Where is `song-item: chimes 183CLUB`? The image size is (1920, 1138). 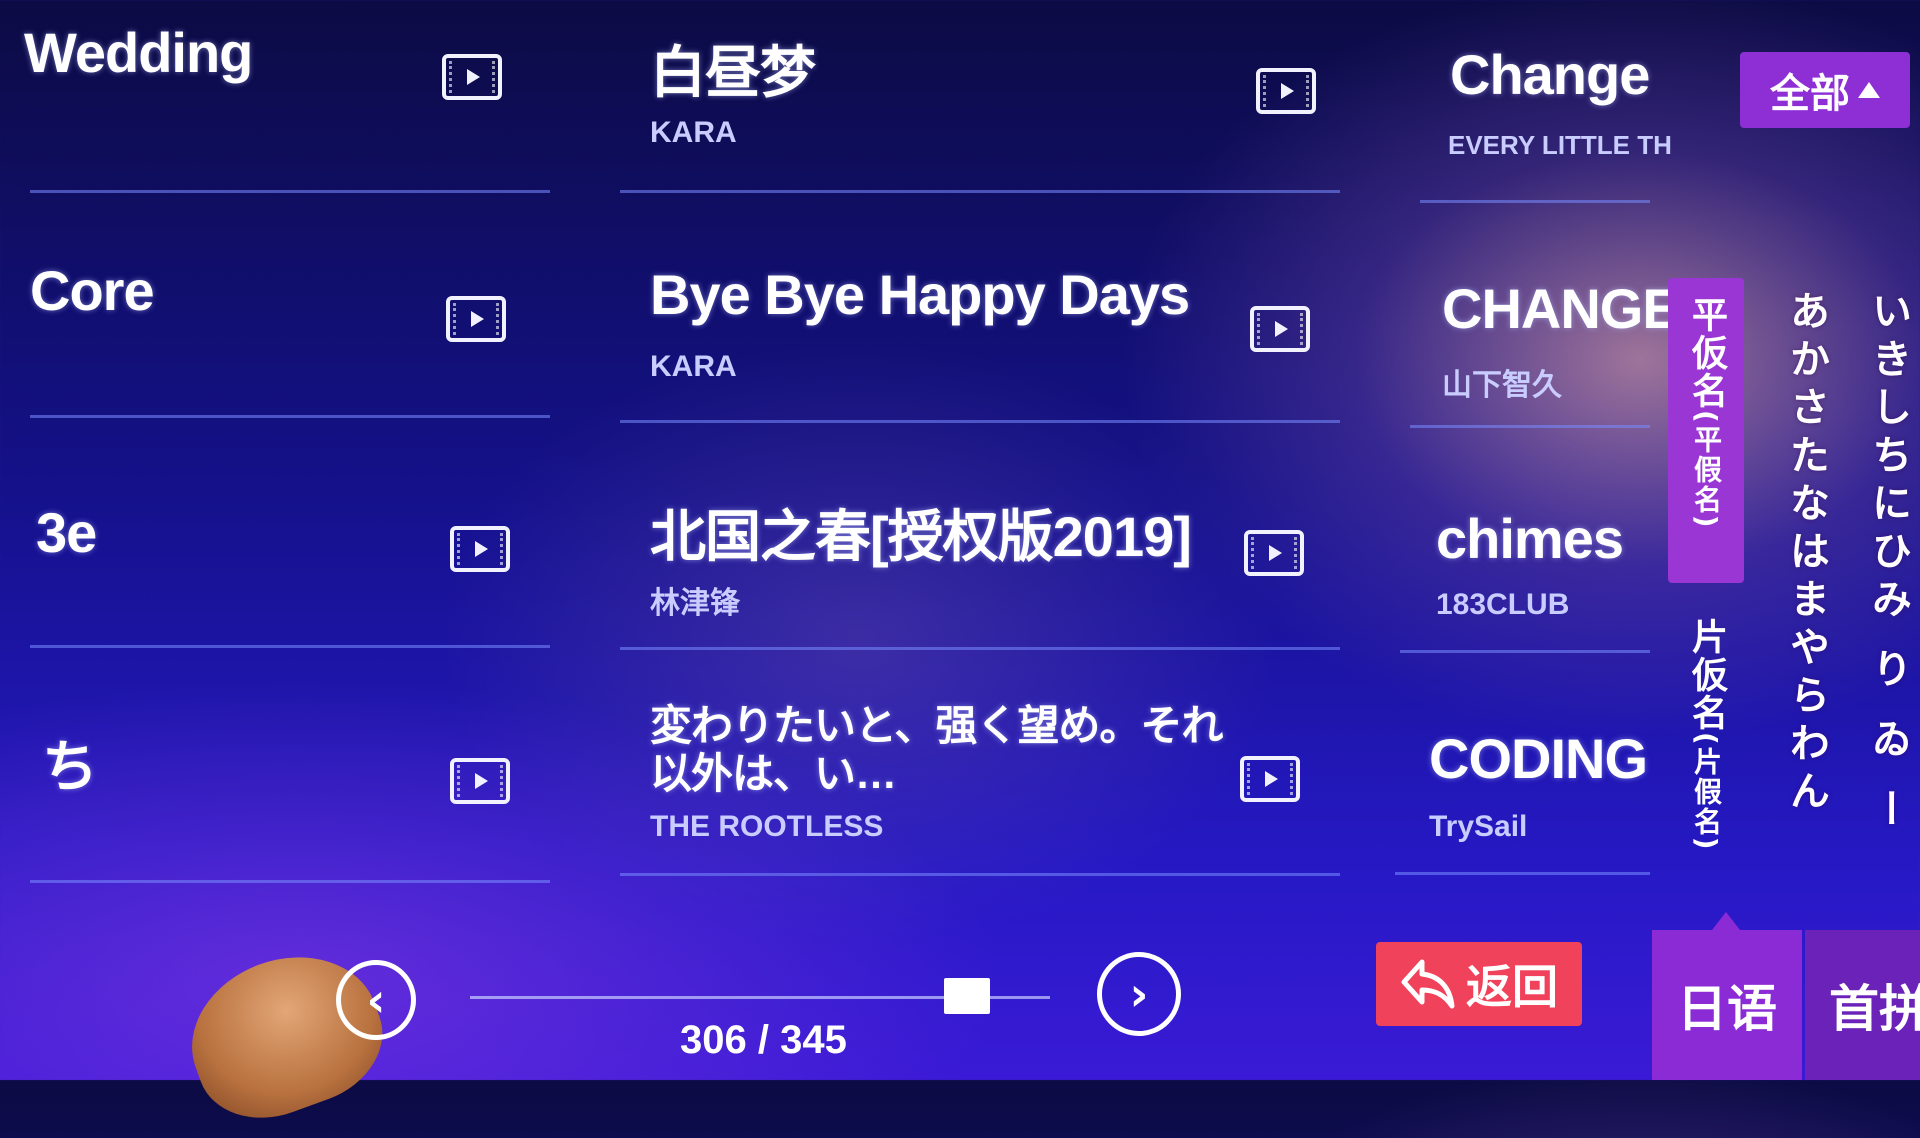
song-item: chimes 183CLUB is located at coordinates (1525, 561).